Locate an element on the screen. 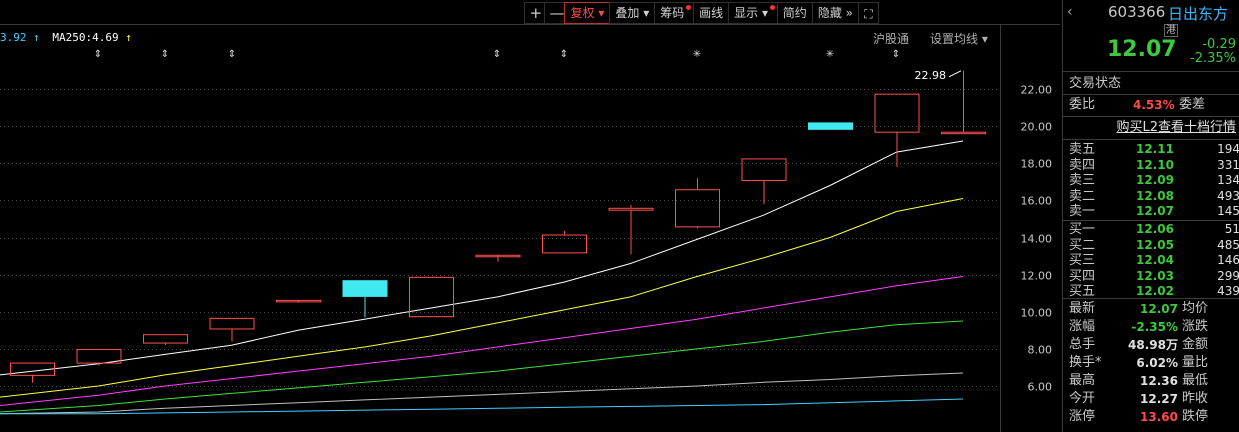 This screenshot has width=1239, height=432. stat-label: 金额 is located at coordinates (1195, 344).